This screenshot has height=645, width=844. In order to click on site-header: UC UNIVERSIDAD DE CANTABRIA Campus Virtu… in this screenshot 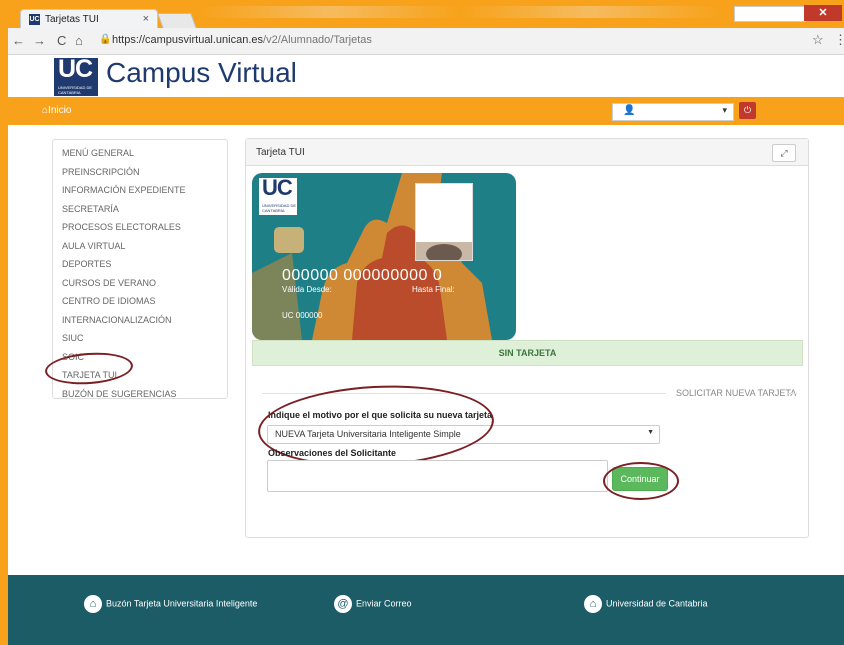, I will do `click(426, 76)`.